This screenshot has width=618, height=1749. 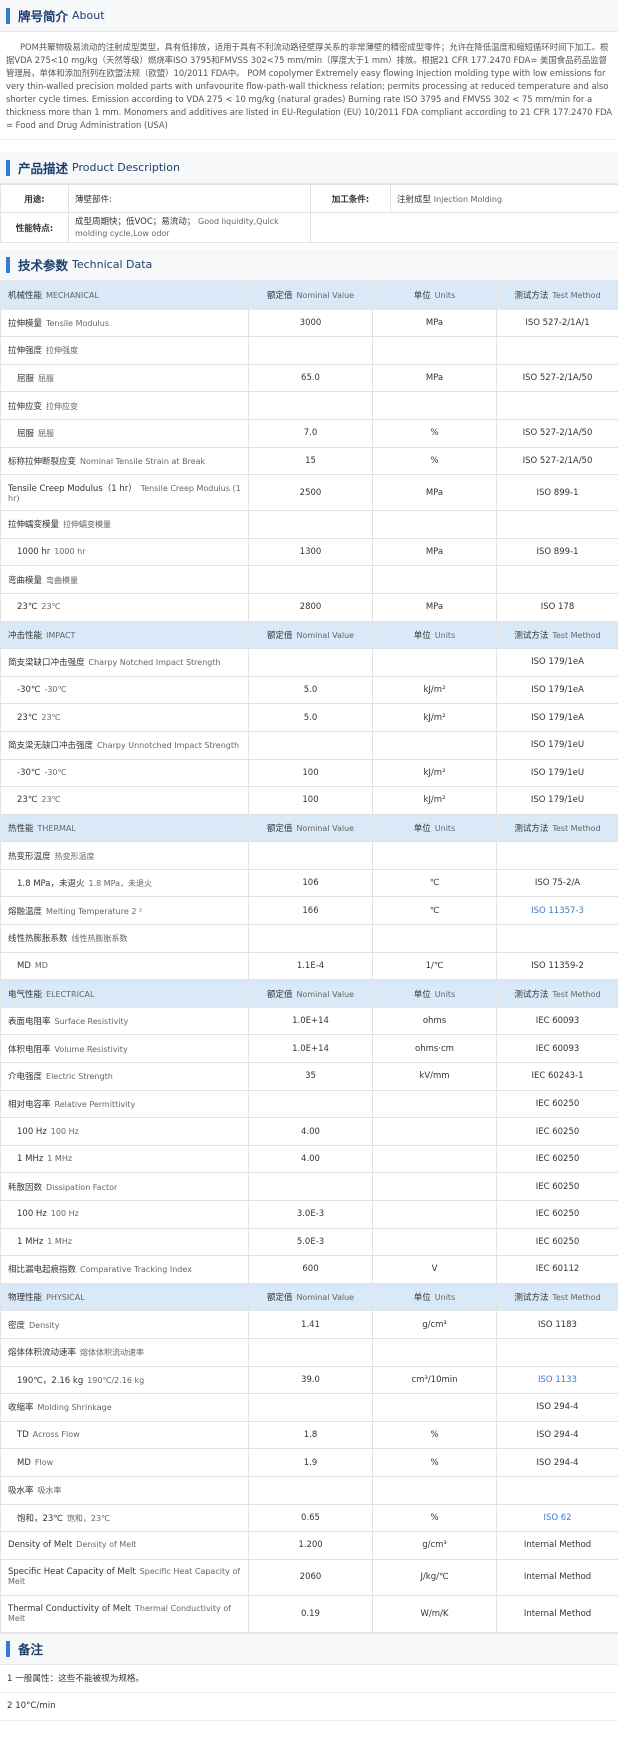 What do you see at coordinates (17, 1325) in the screenshot?
I see `property-name-zh: 密度` at bounding box center [17, 1325].